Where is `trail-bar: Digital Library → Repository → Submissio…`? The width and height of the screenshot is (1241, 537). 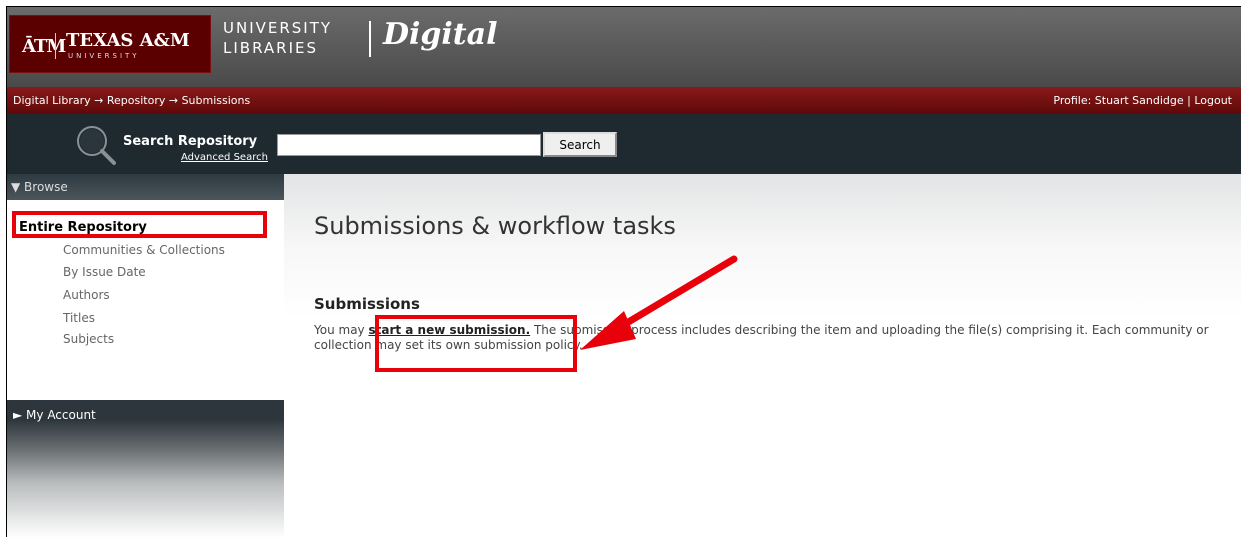
trail-bar: Digital Library → Repository → Submissio… is located at coordinates (624, 100).